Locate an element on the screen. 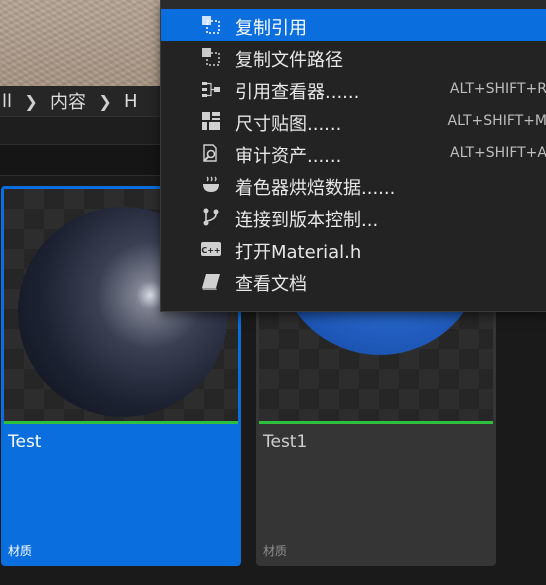  menu-item-label: 打开Material.h is located at coordinates (298, 252).